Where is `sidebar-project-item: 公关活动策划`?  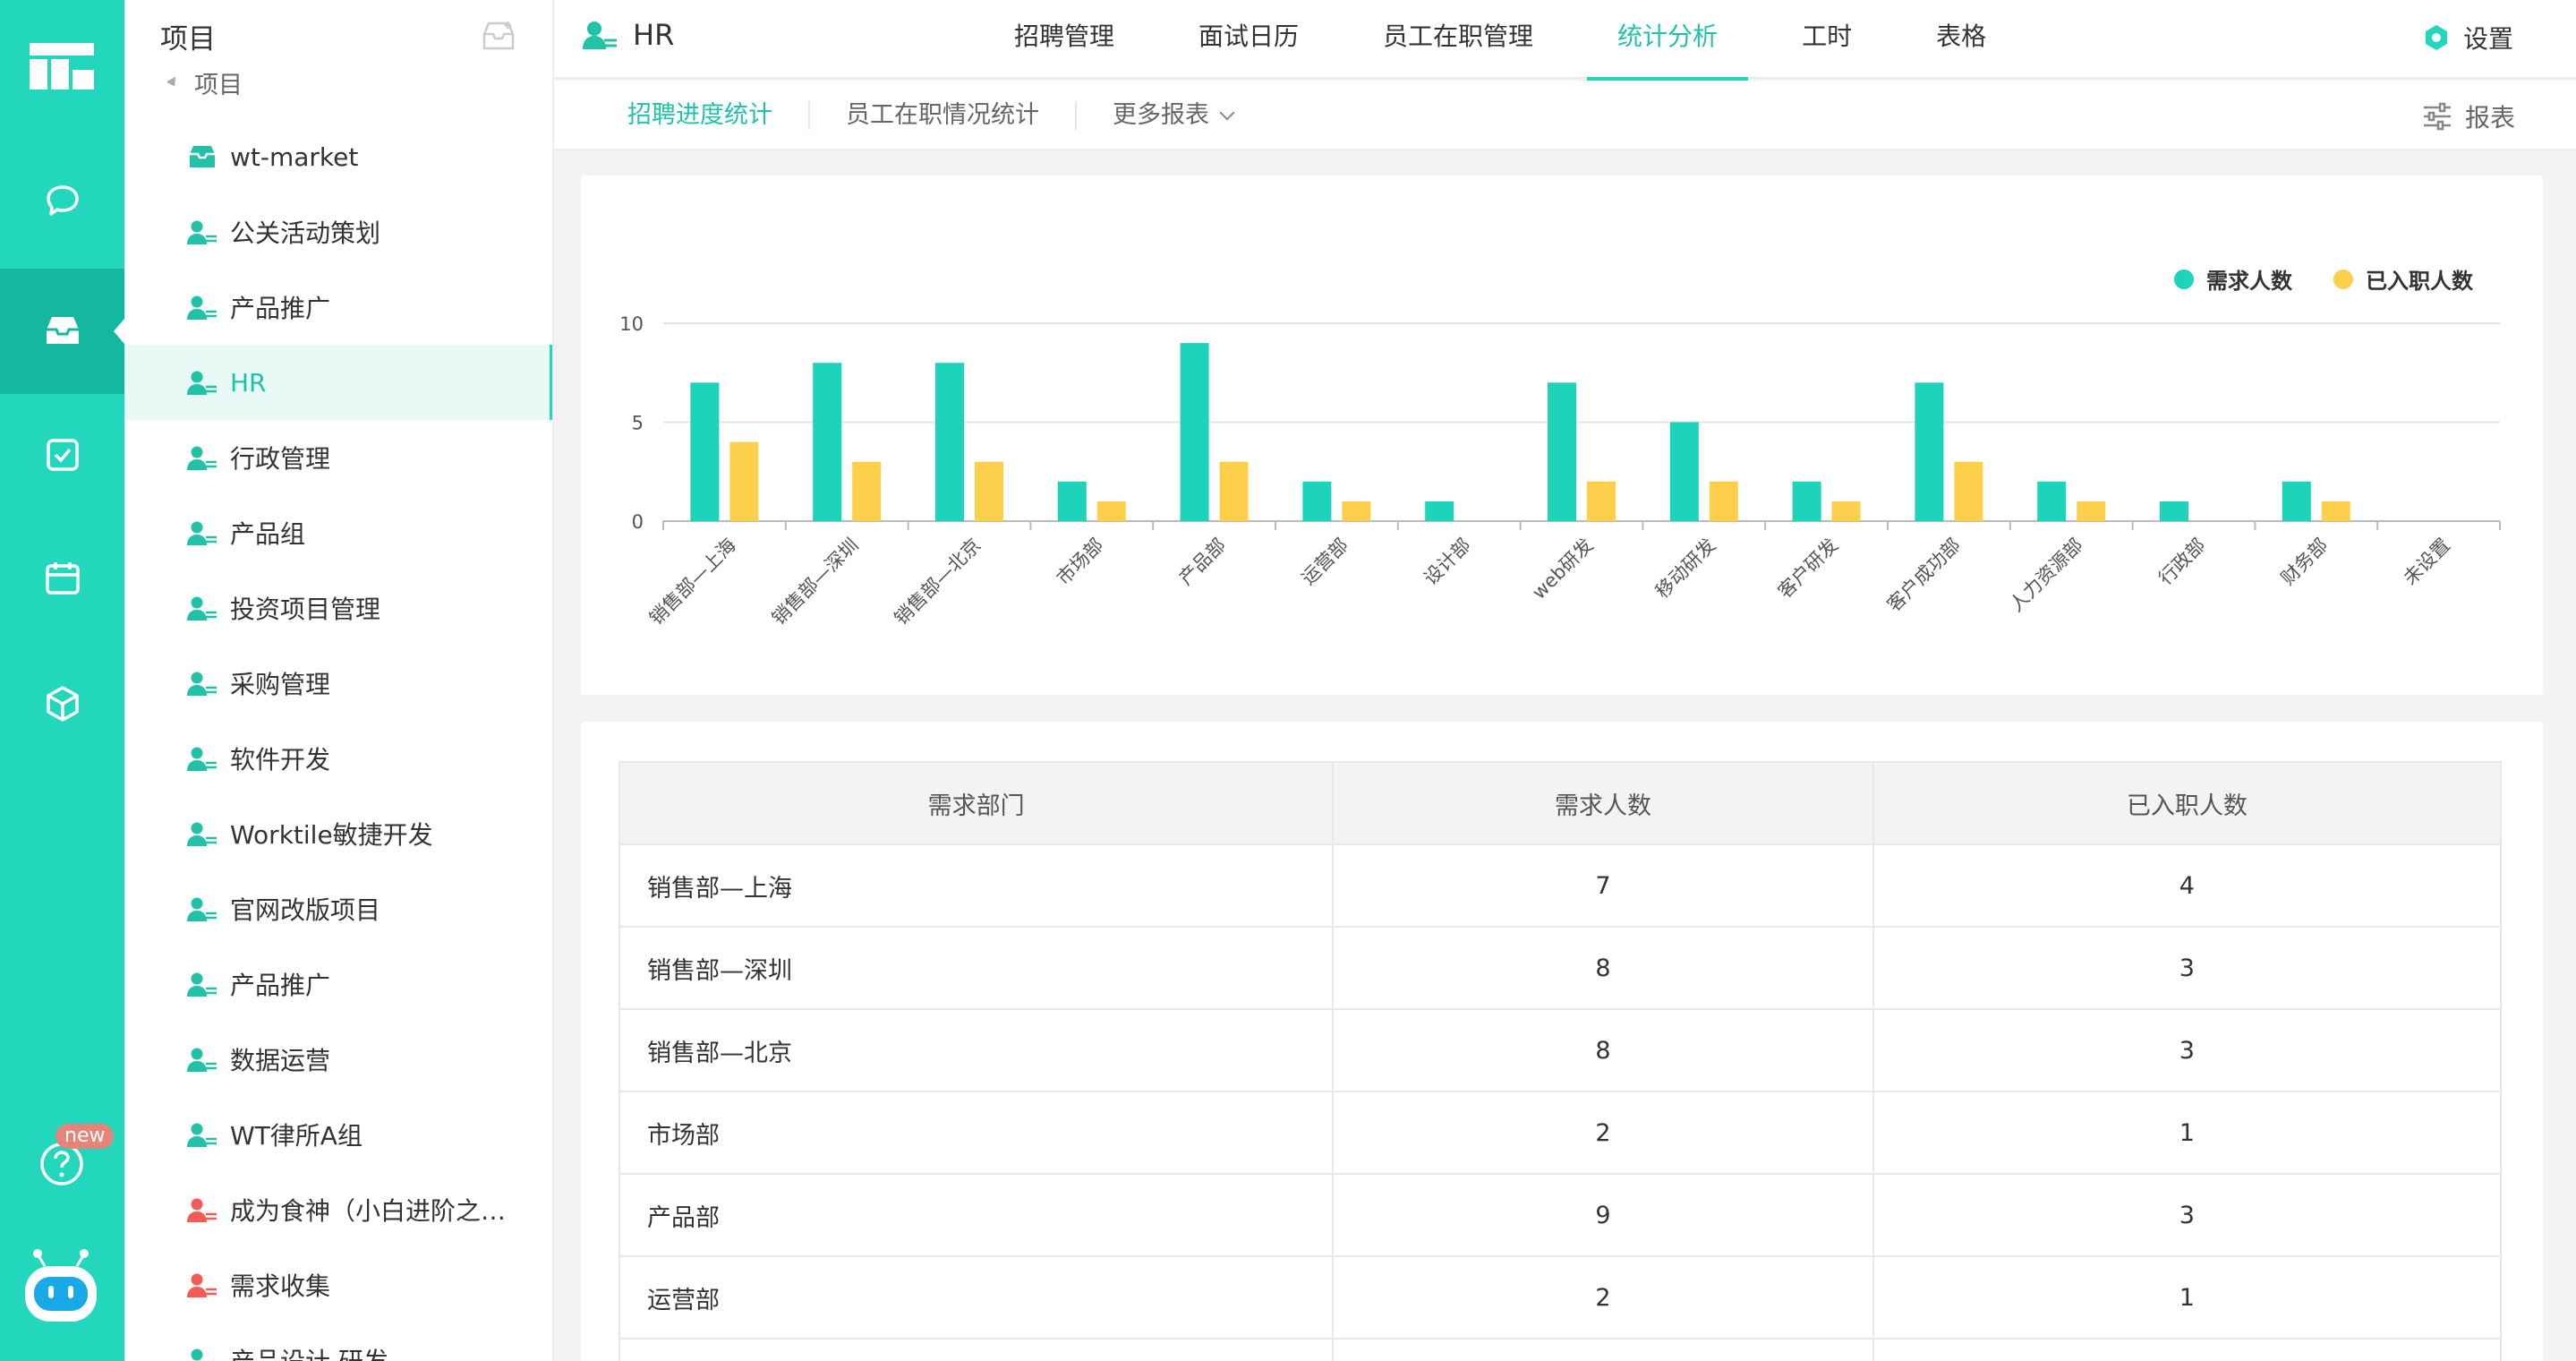
sidebar-project-item: 公关活动策划 is located at coordinates (338, 232).